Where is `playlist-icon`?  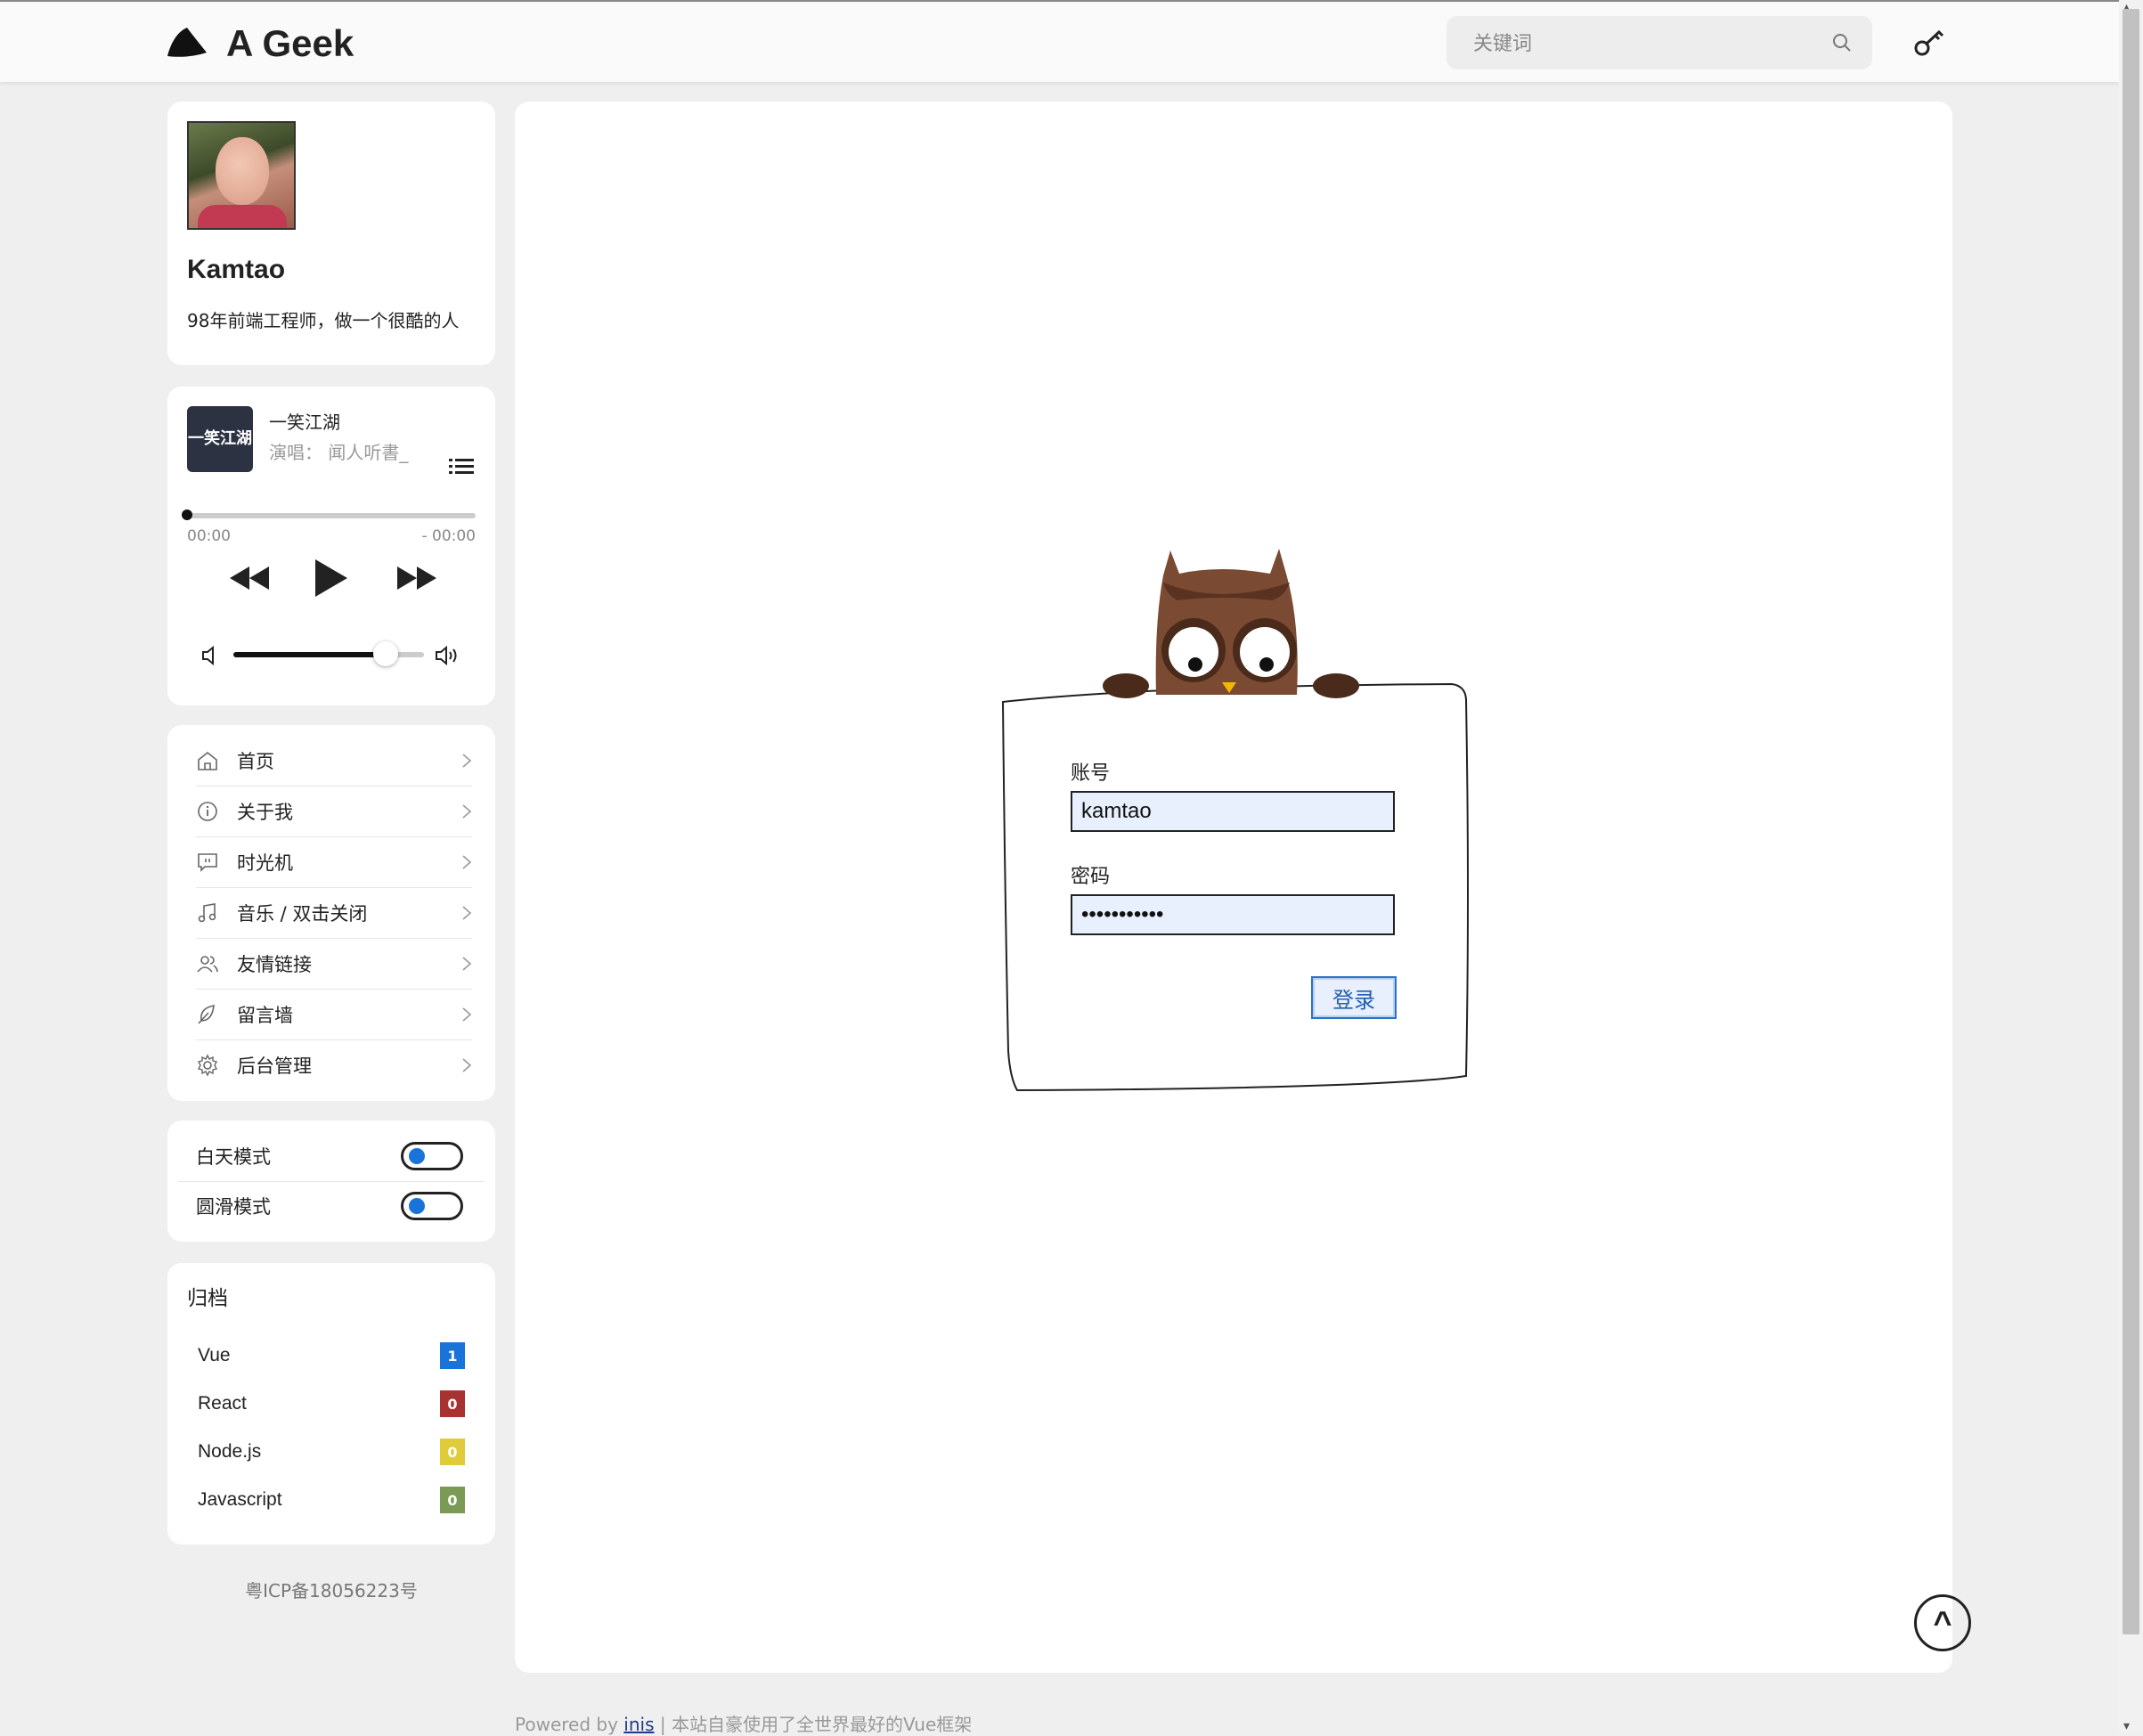 playlist-icon is located at coordinates (462, 467).